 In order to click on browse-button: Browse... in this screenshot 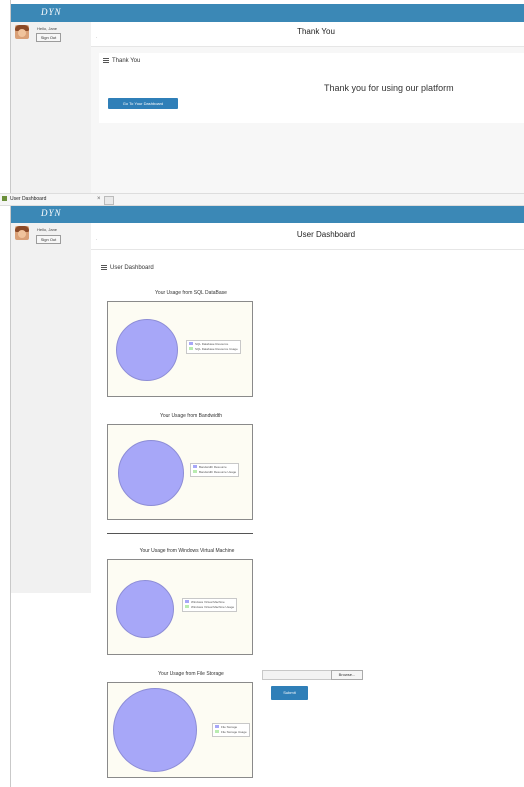, I will do `click(347, 675)`.